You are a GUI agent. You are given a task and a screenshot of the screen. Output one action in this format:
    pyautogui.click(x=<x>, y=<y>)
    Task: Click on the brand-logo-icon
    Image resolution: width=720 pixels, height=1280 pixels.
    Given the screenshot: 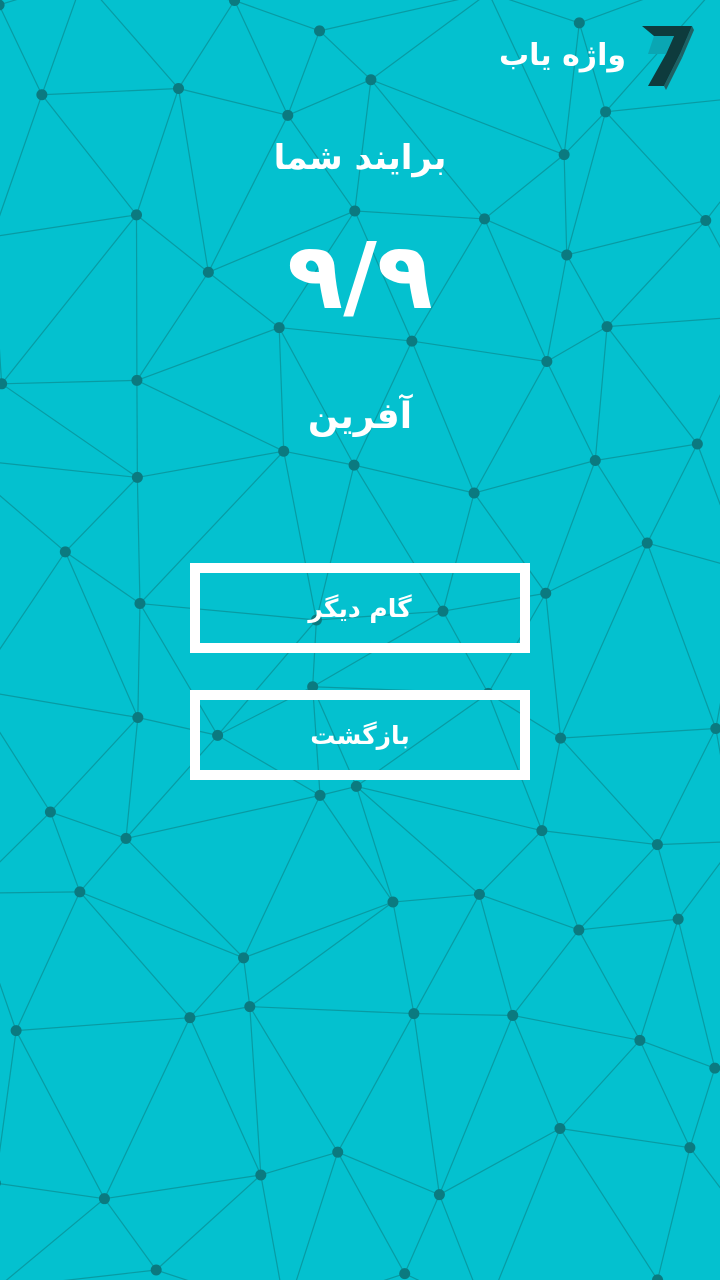 What is the action you would take?
    pyautogui.click(x=668, y=58)
    